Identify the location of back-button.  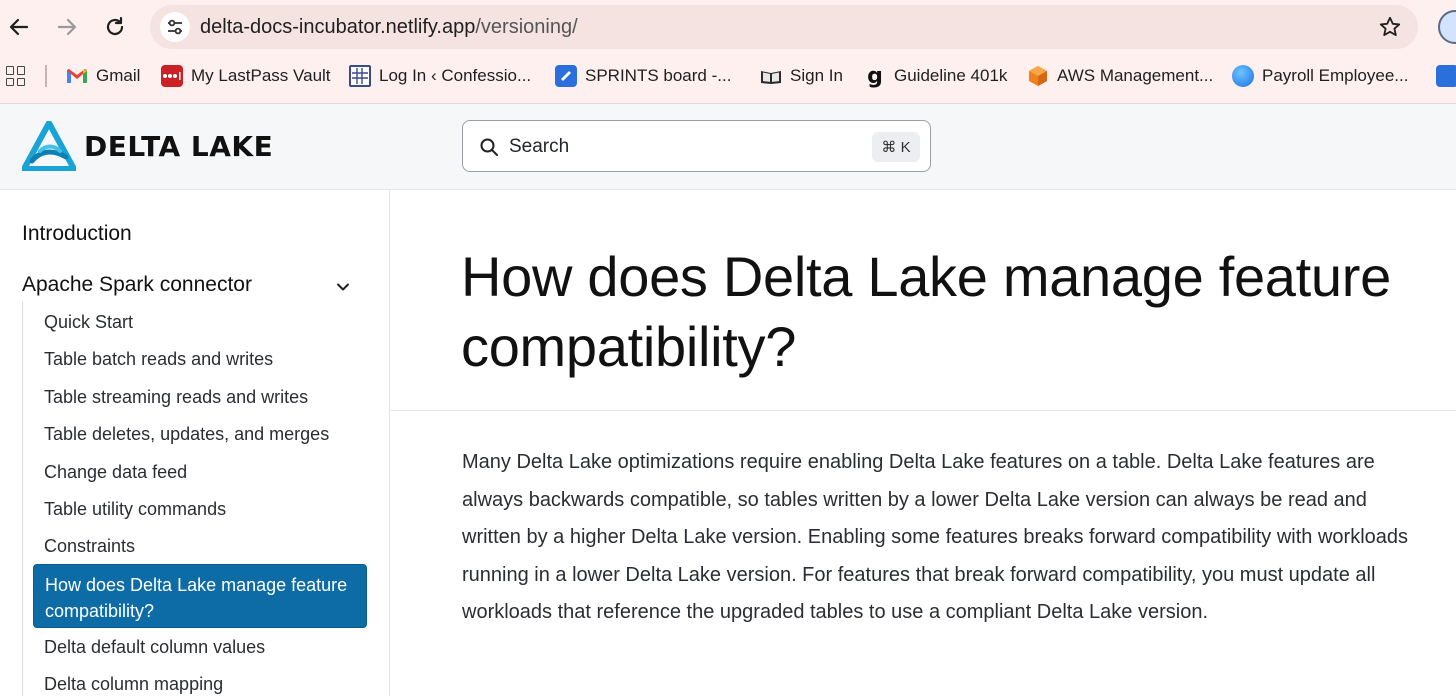
(19, 27).